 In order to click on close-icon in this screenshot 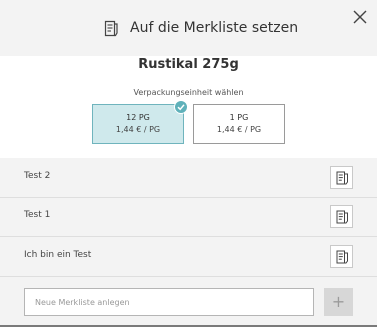, I will do `click(360, 17)`.